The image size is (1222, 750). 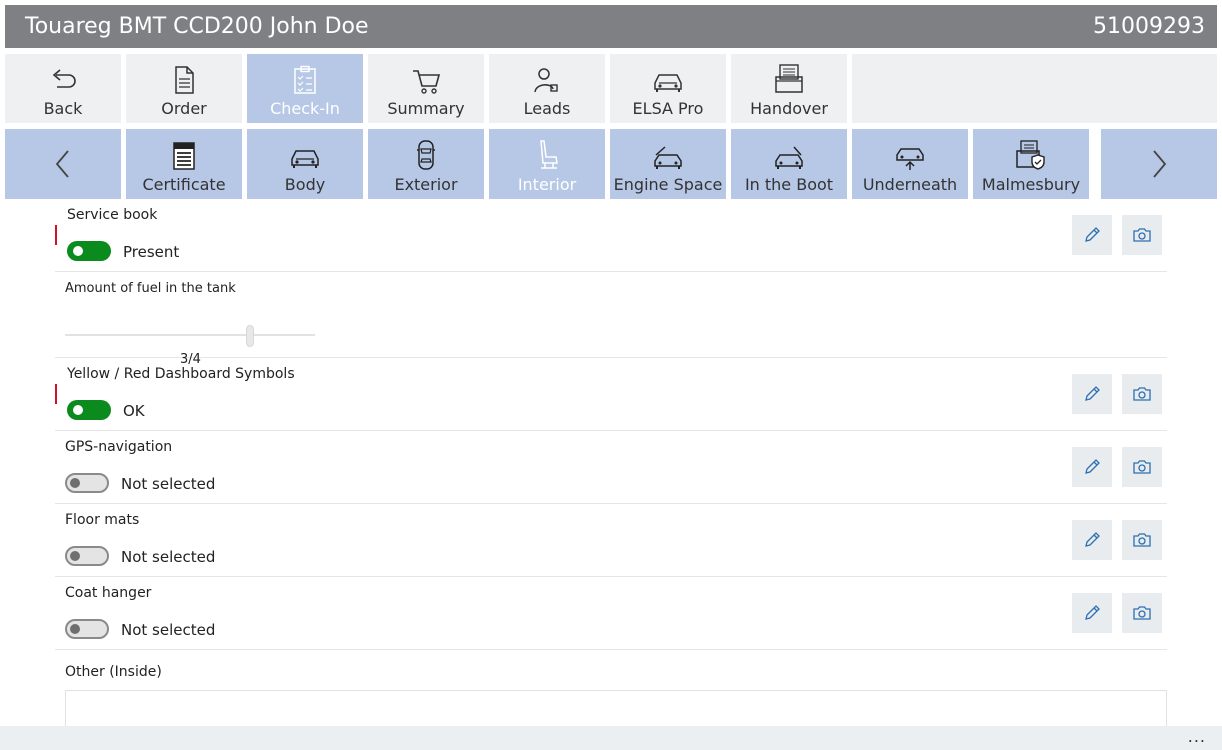 I want to click on subtab-body: Body, so click(x=305, y=164).